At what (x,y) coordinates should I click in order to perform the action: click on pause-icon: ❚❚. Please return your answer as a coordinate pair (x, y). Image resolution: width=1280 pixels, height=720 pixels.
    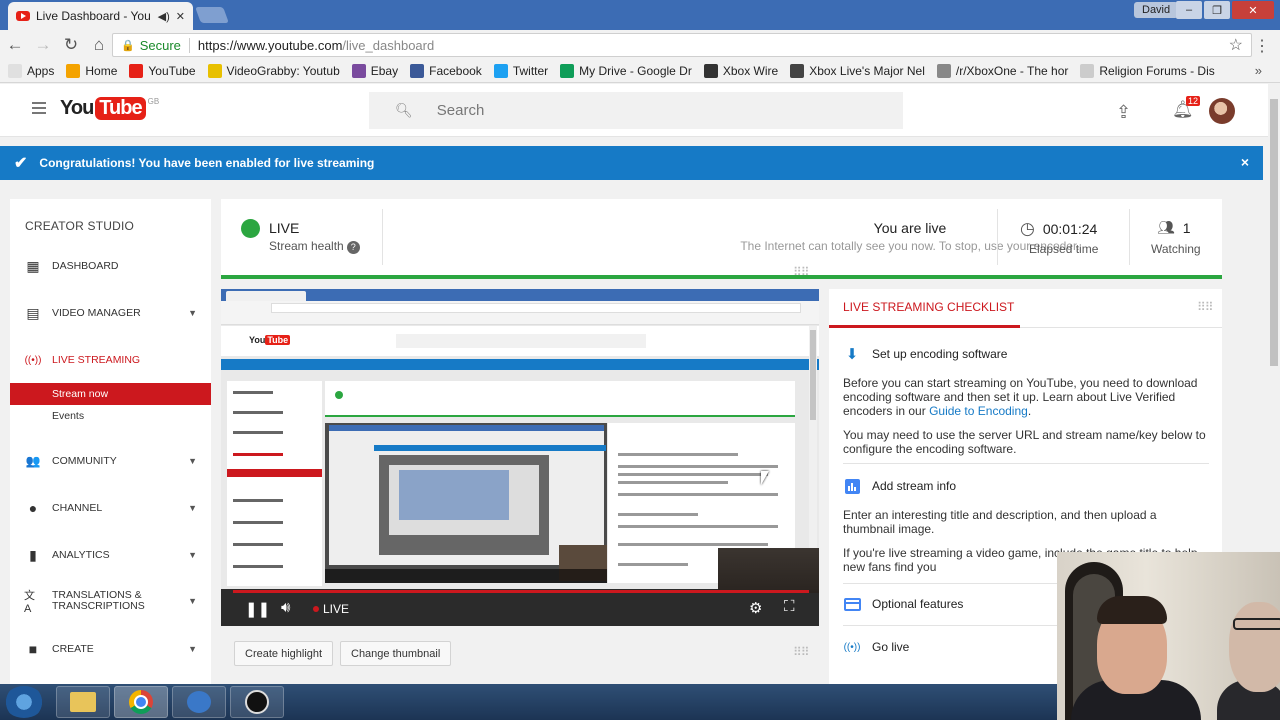
    Looking at the image, I should click on (257, 609).